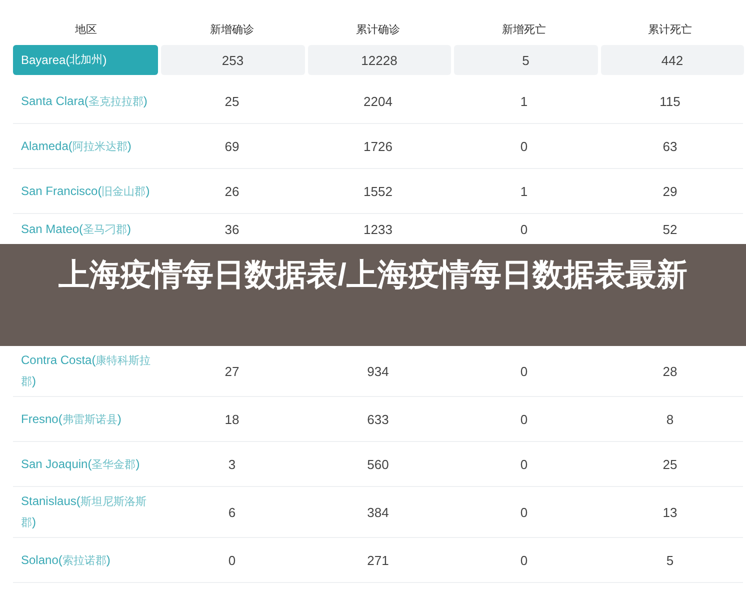 This screenshot has height=593, width=746. What do you see at coordinates (232, 465) in the screenshot?
I see `table-cell-text: 3` at bounding box center [232, 465].